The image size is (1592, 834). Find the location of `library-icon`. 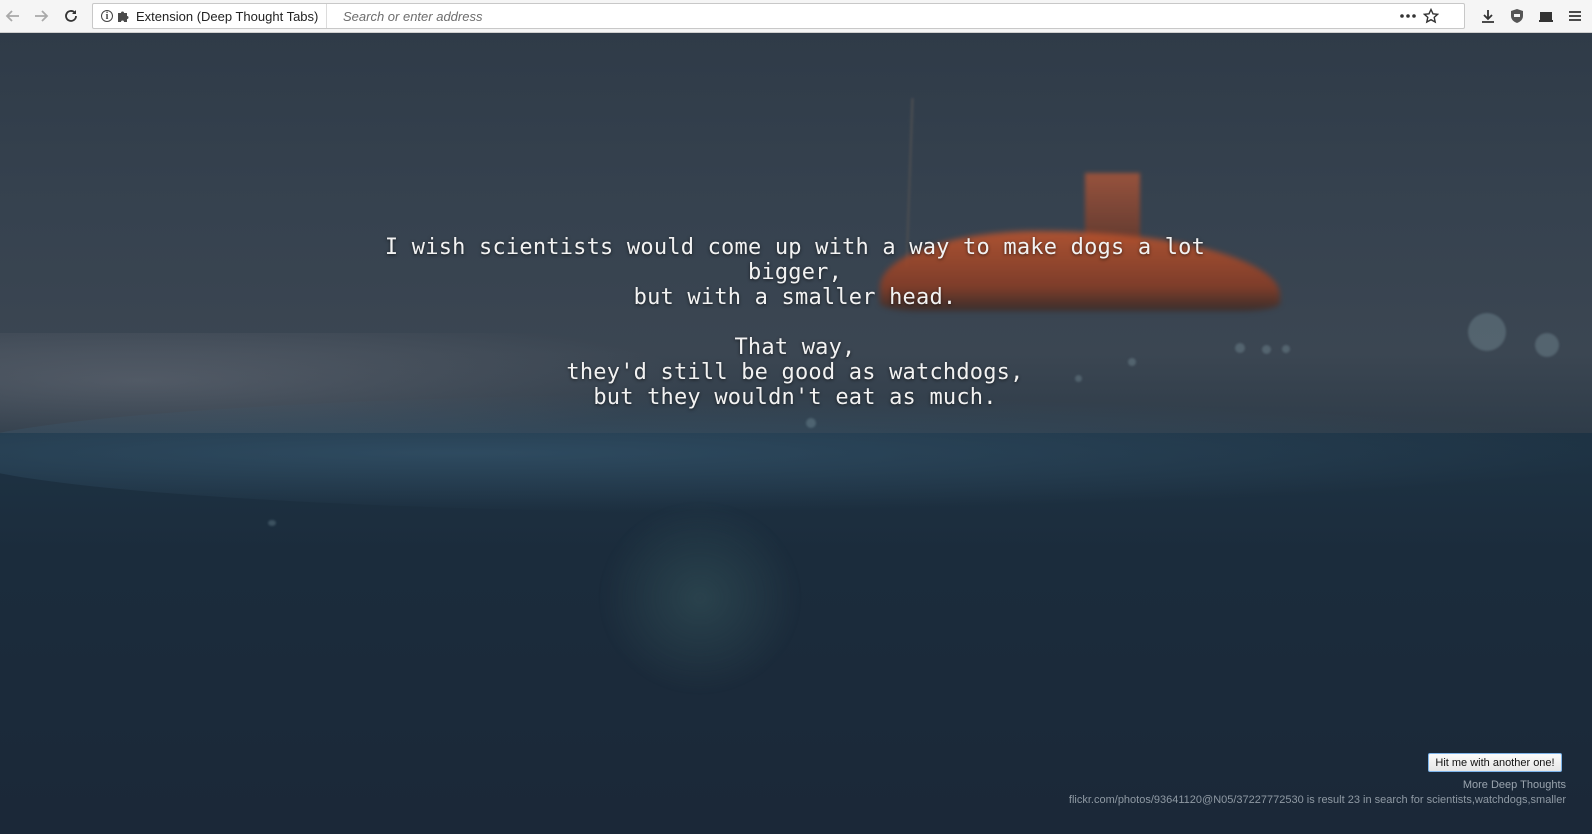

library-icon is located at coordinates (1546, 17).